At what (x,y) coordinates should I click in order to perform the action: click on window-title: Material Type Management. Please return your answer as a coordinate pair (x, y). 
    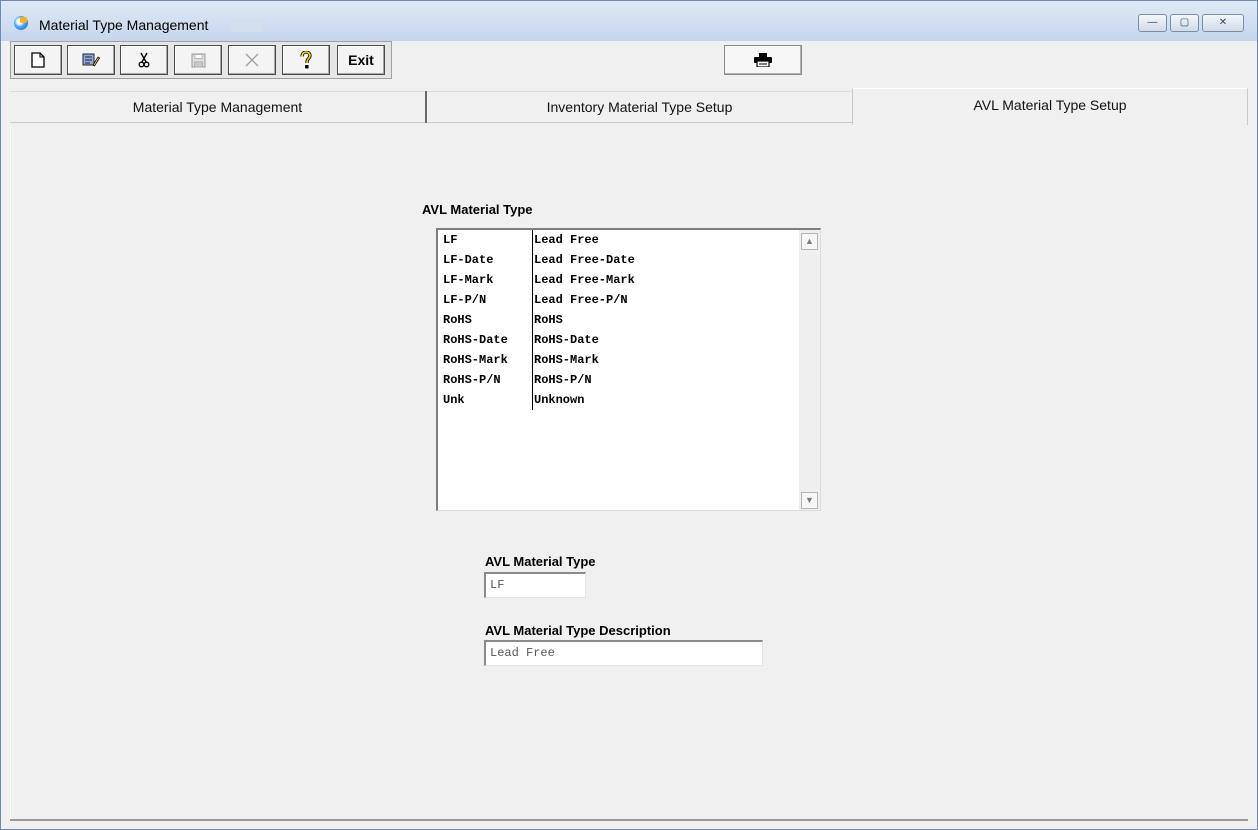
    Looking at the image, I should click on (124, 25).